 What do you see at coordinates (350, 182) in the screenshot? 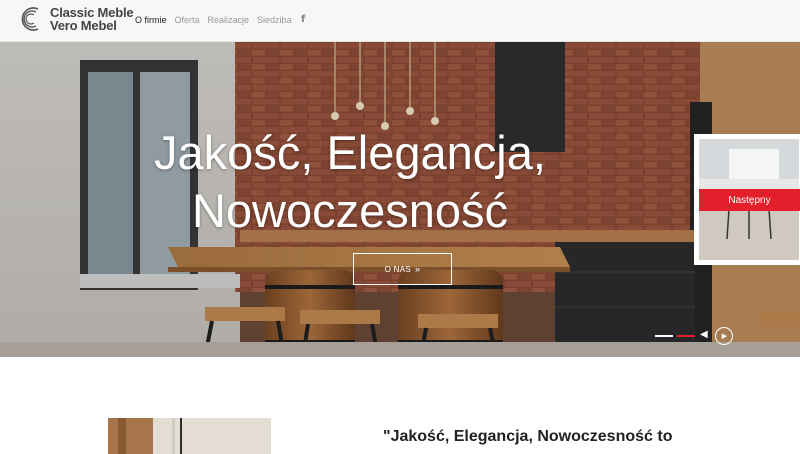
I see `hero-title: Jakość, Elegancja, Nowoczesność` at bounding box center [350, 182].